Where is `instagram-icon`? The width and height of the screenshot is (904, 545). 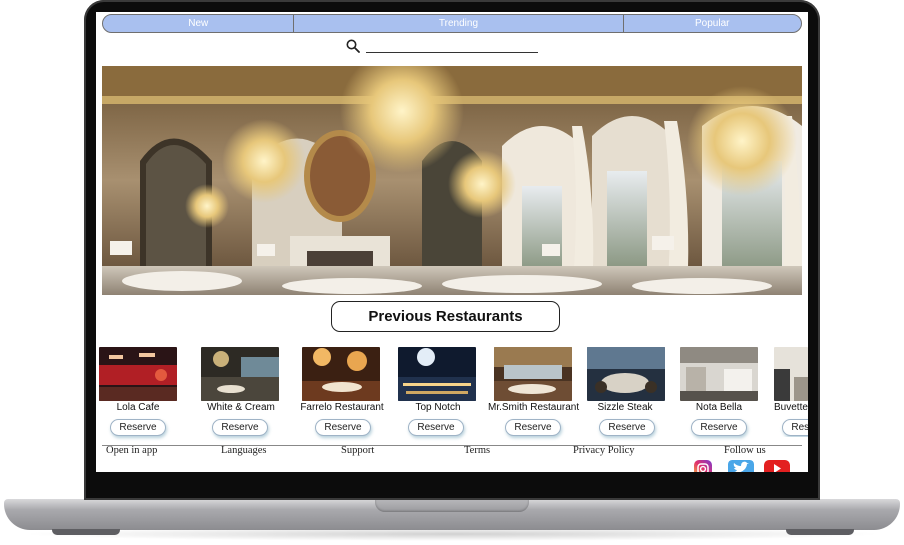 instagram-icon is located at coordinates (703, 466).